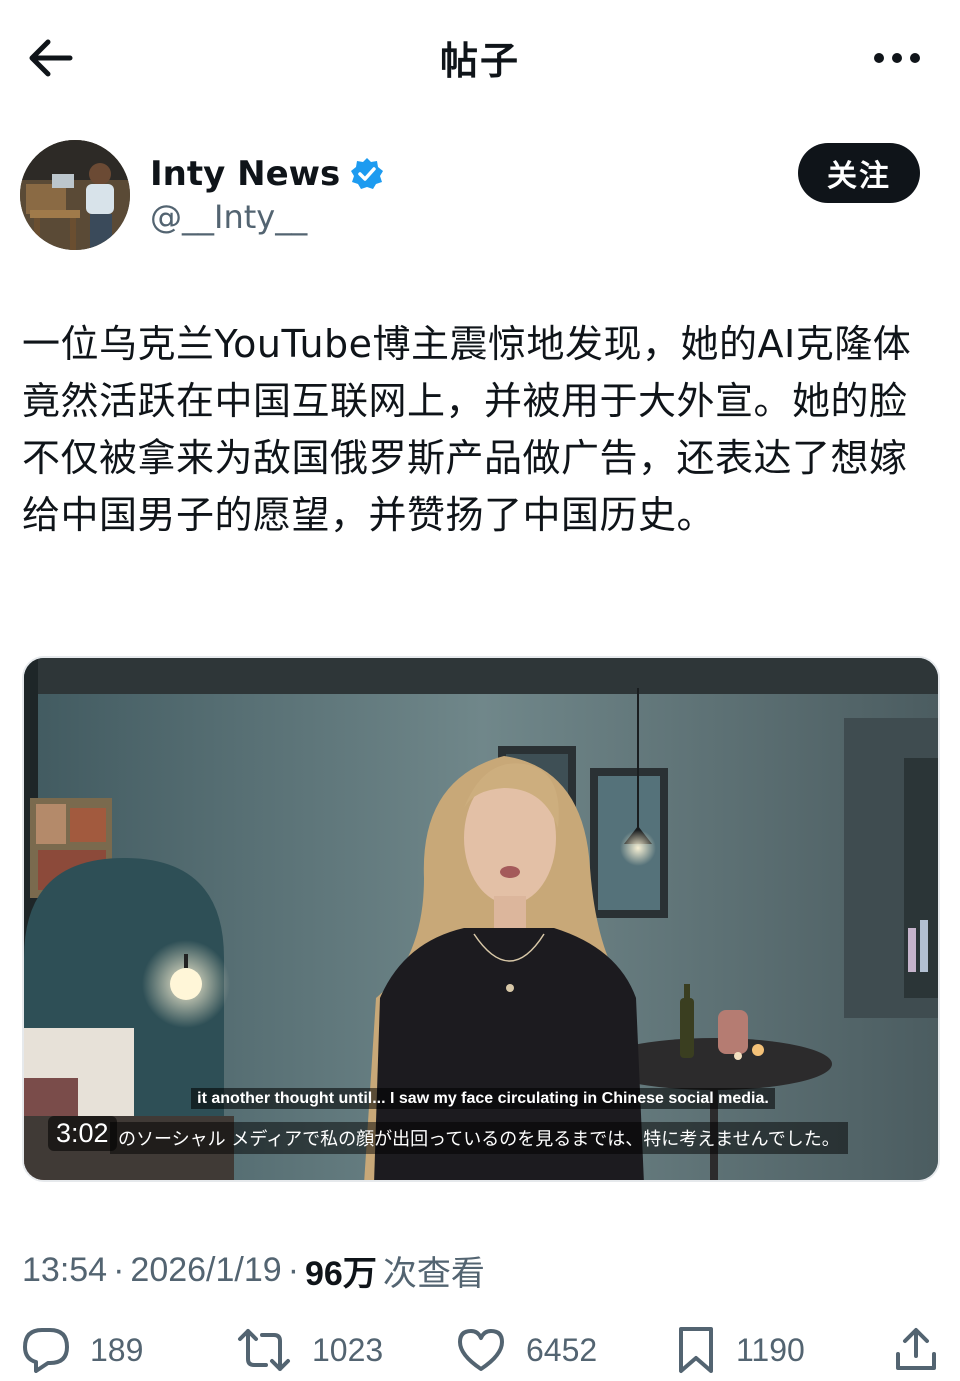  Describe the element at coordinates (228, 217) in the screenshot. I see `author-handle: @__Inty__` at that location.